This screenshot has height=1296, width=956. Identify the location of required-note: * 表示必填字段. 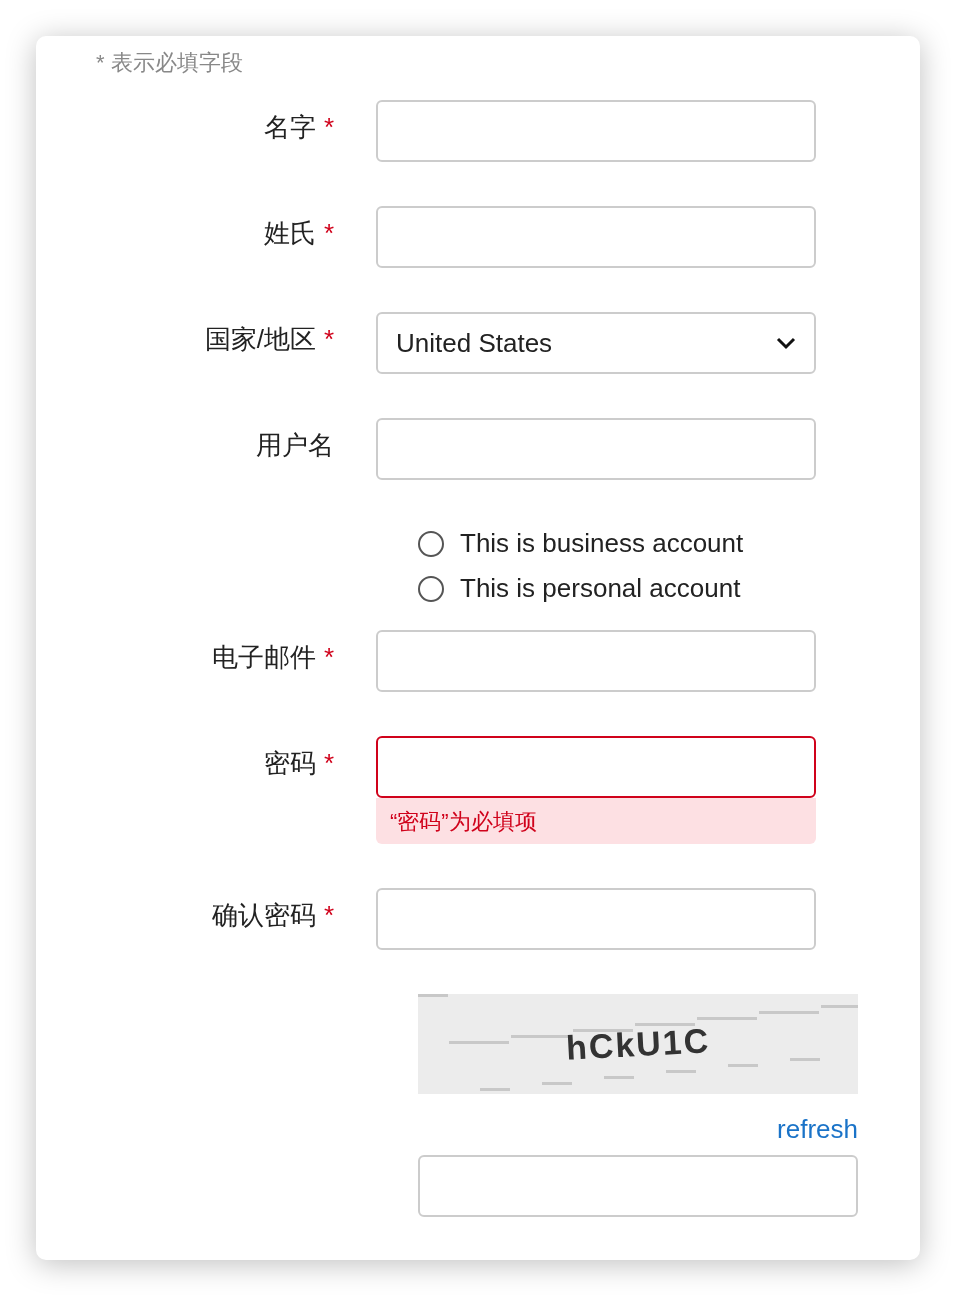
(169, 62).